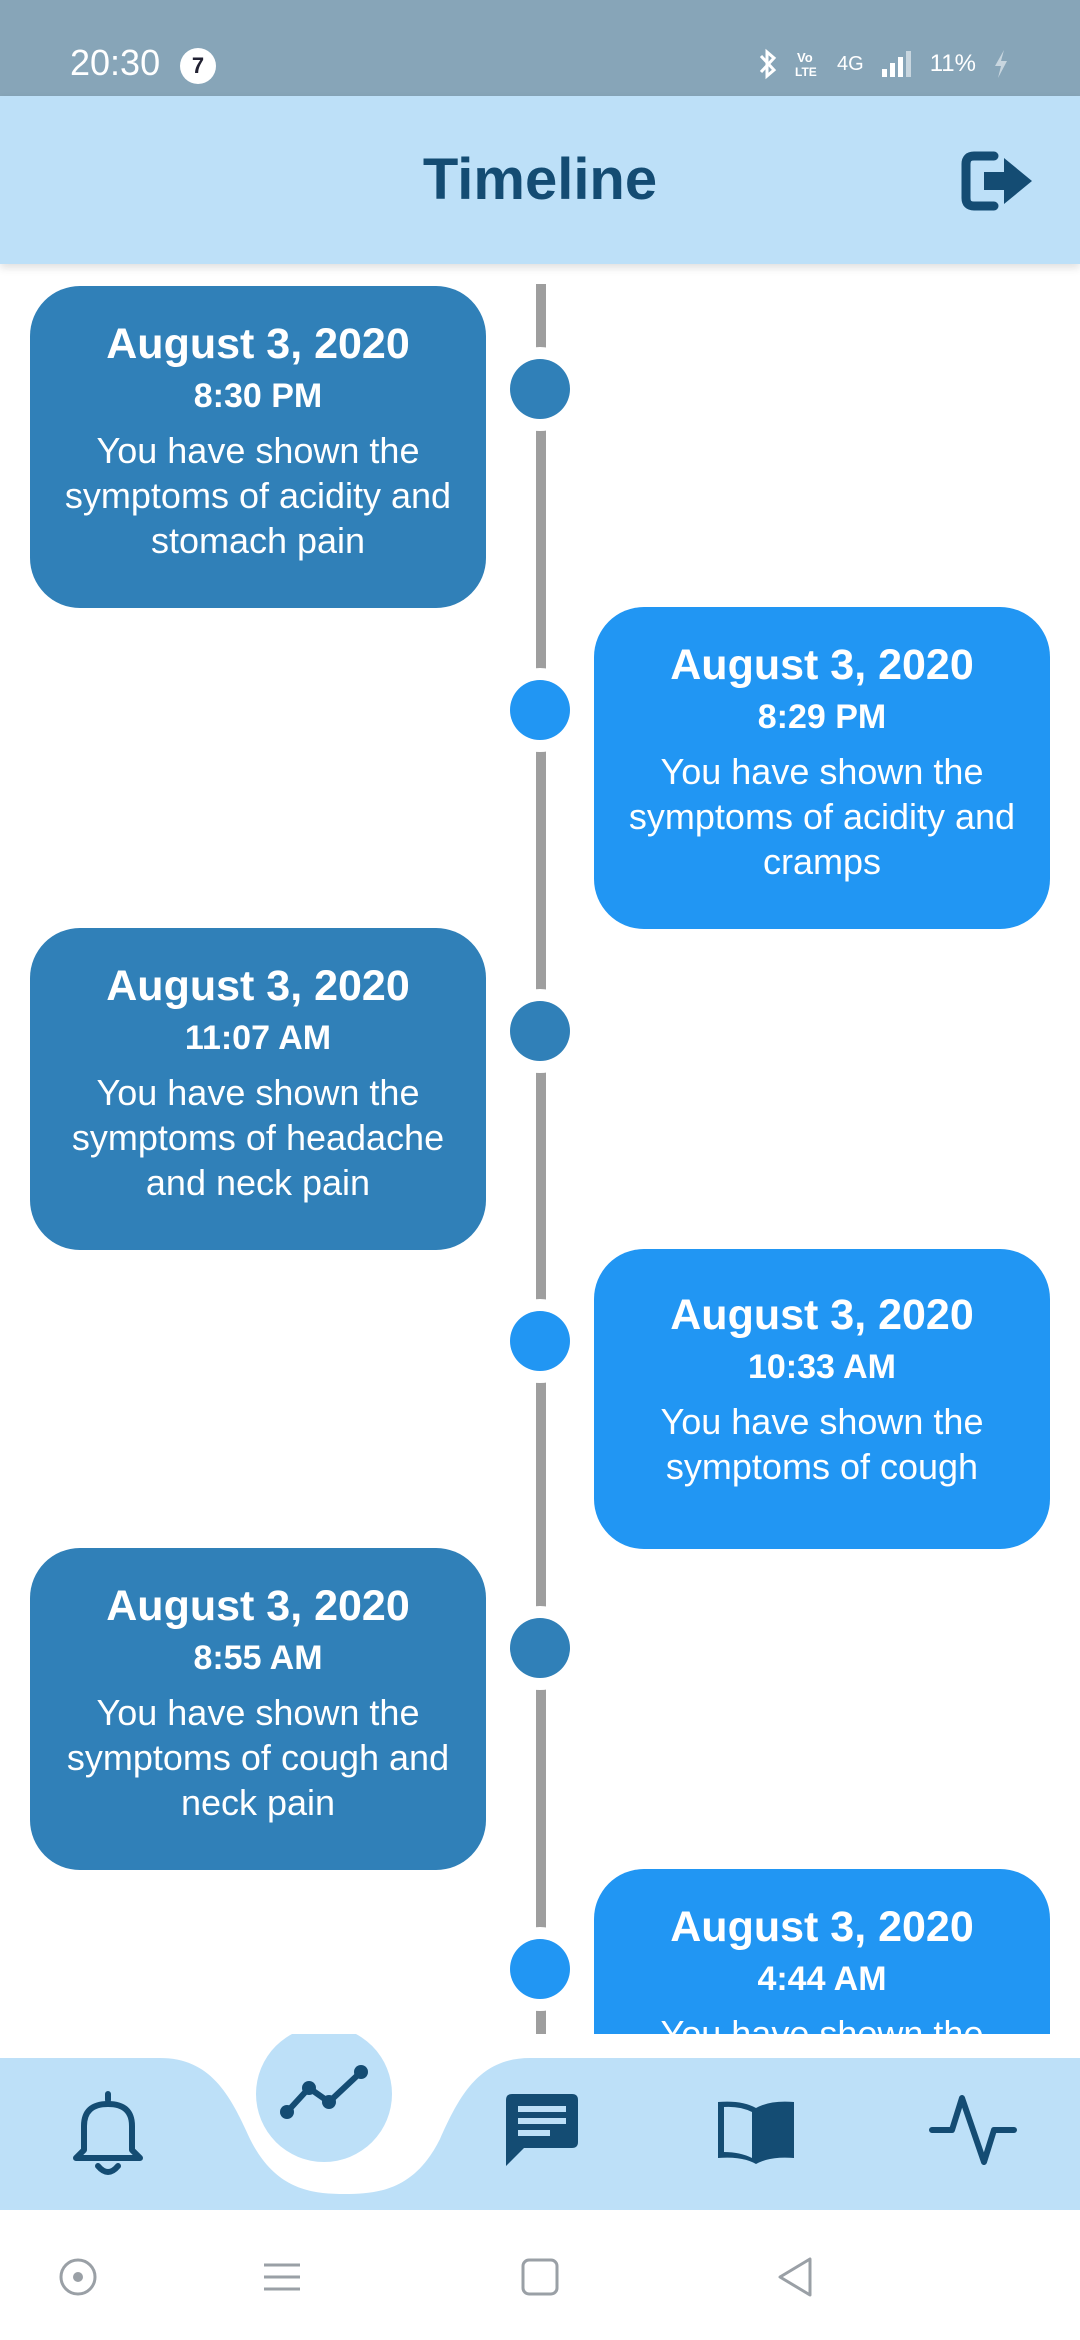 This screenshot has height=2340, width=1080. What do you see at coordinates (822, 1979) in the screenshot?
I see `event-time: 4:44 AM` at bounding box center [822, 1979].